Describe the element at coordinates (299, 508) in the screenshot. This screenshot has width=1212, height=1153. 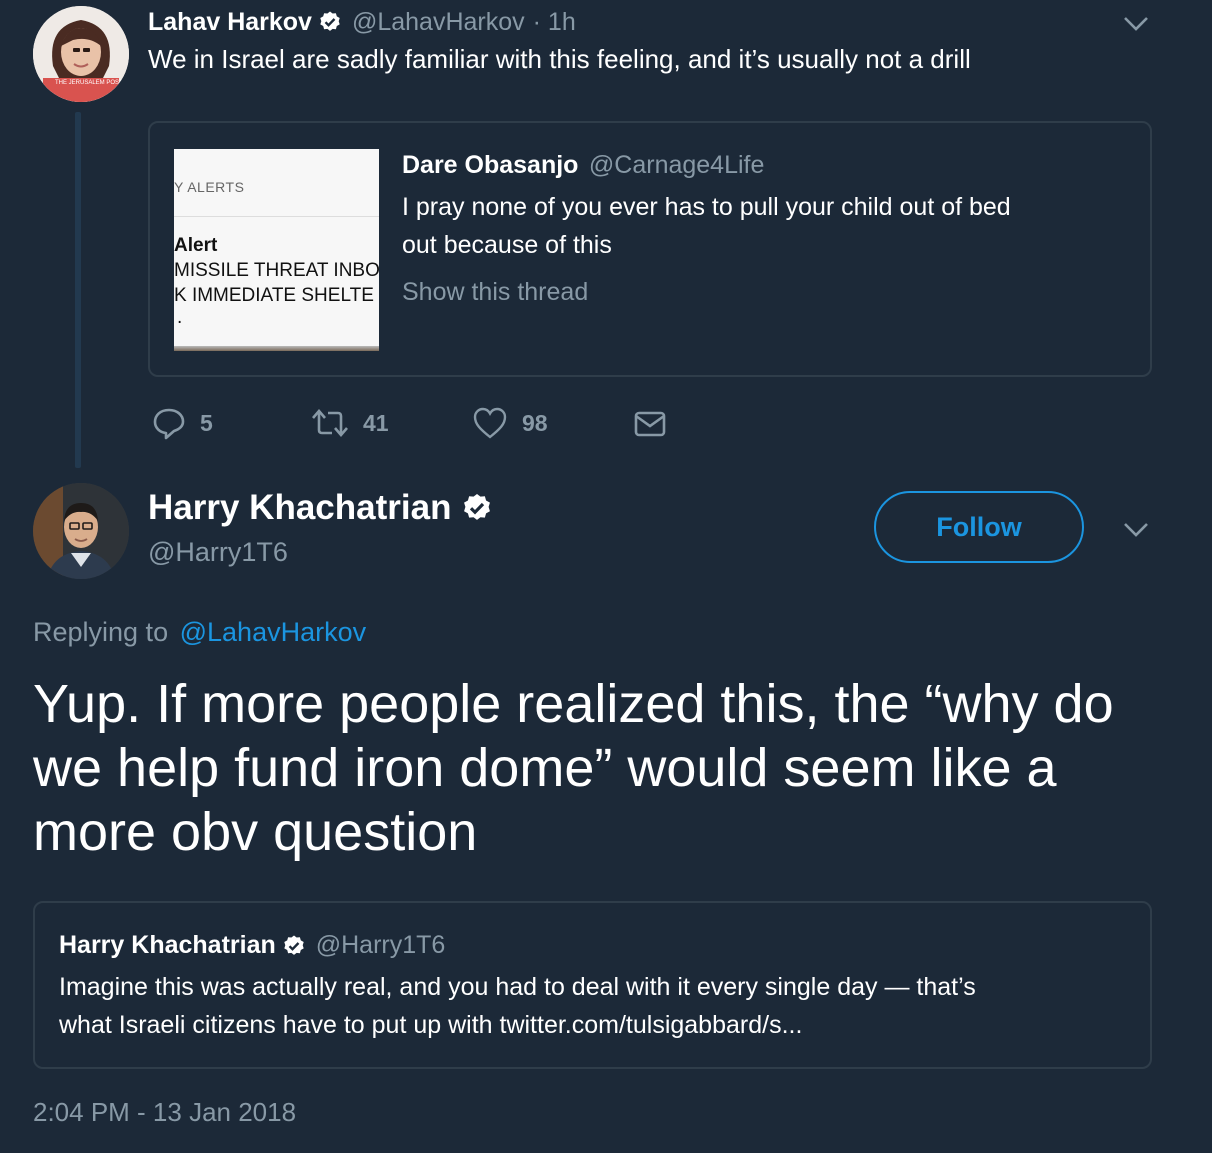
I see `tweet2-author-name: Harry Khachatrian` at that location.